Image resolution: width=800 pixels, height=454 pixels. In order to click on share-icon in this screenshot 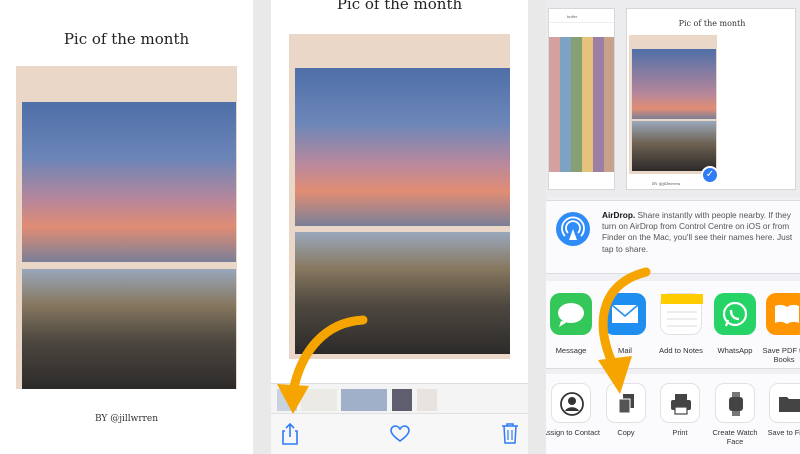, I will do `click(290, 434)`.